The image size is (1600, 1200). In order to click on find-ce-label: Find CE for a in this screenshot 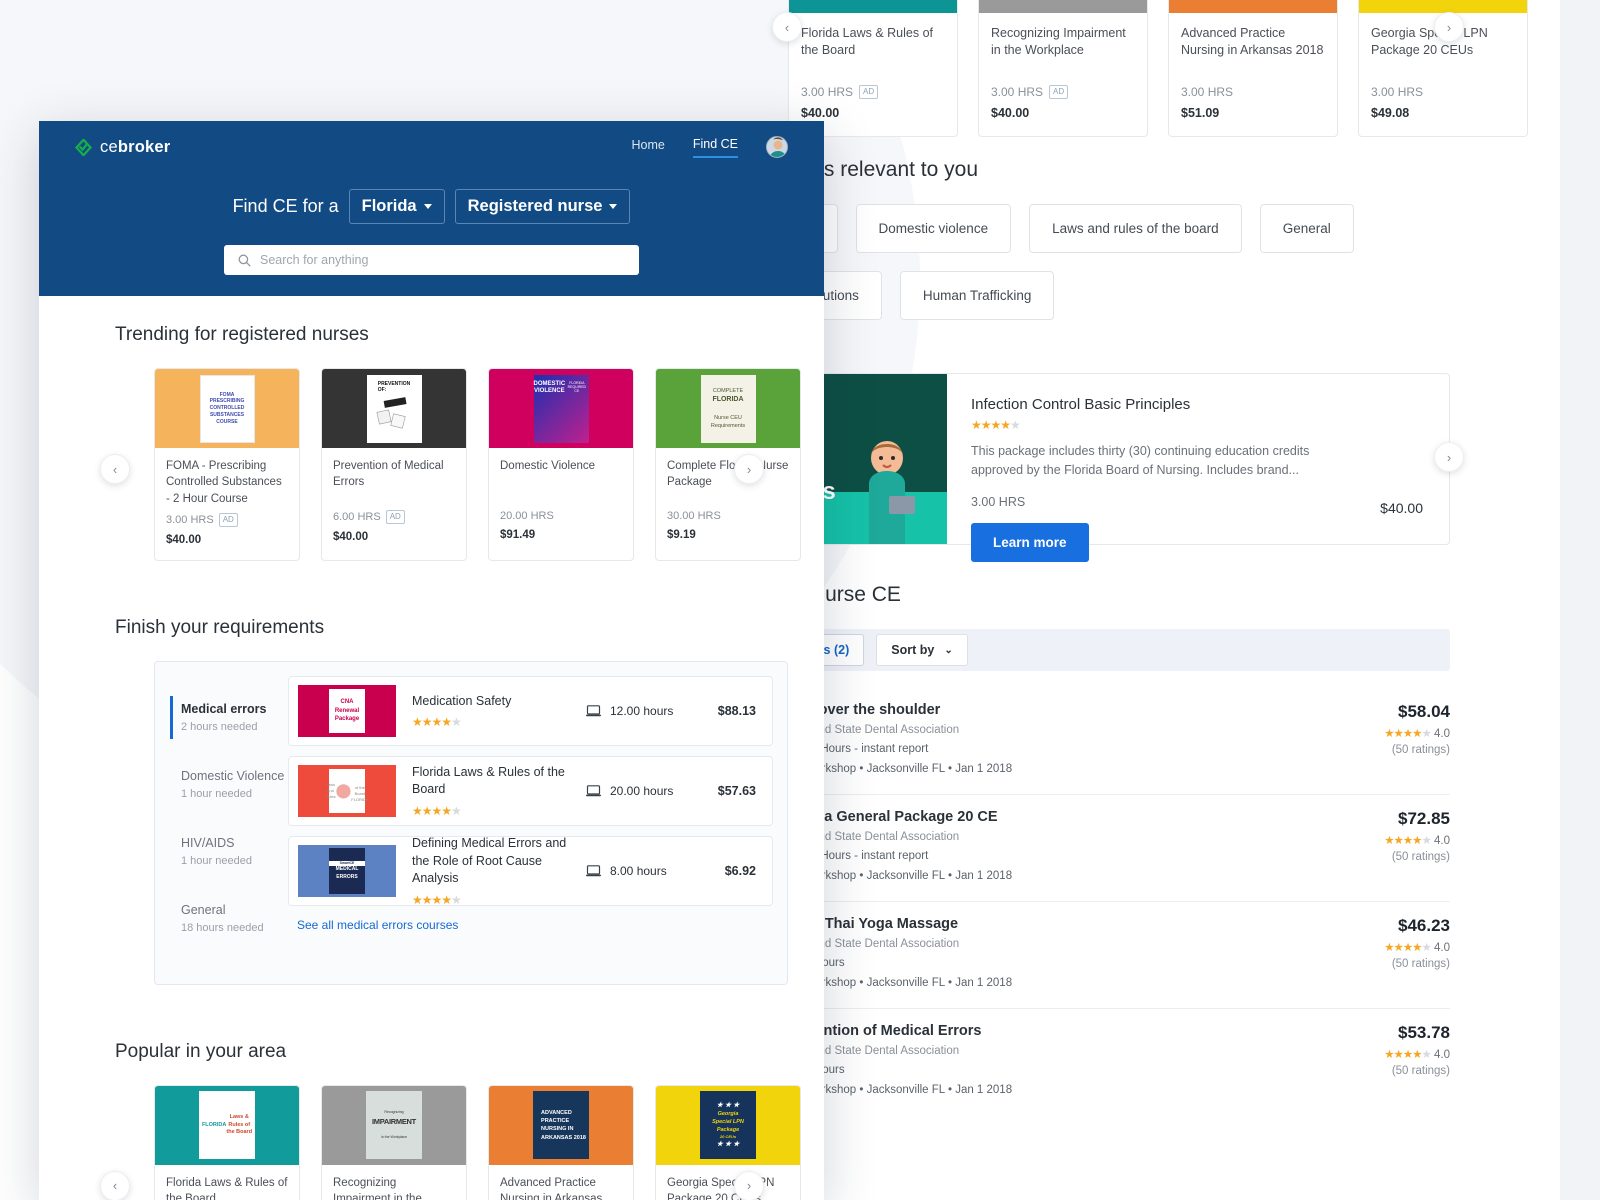, I will do `click(285, 206)`.